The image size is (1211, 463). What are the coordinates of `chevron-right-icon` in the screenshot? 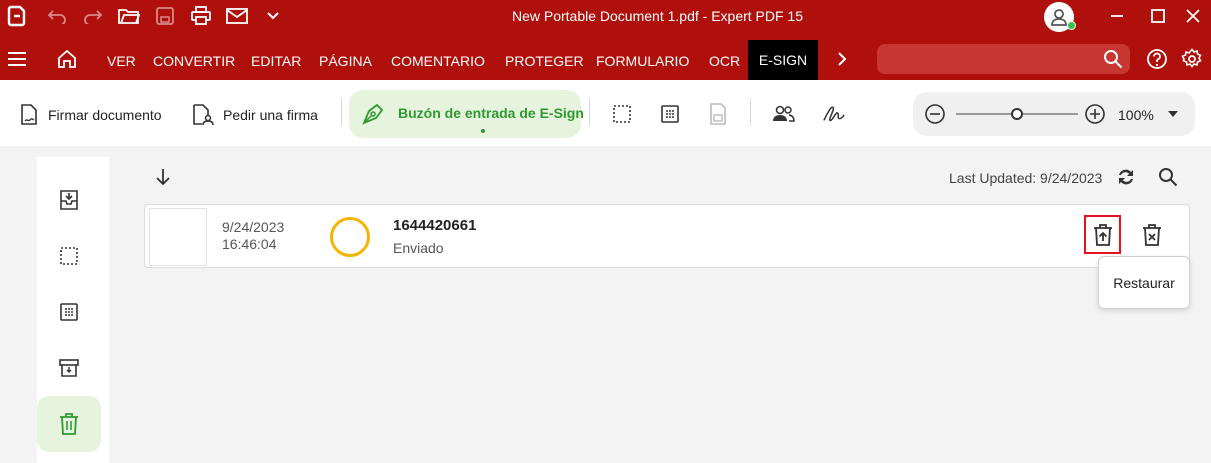 It's located at (842, 59).